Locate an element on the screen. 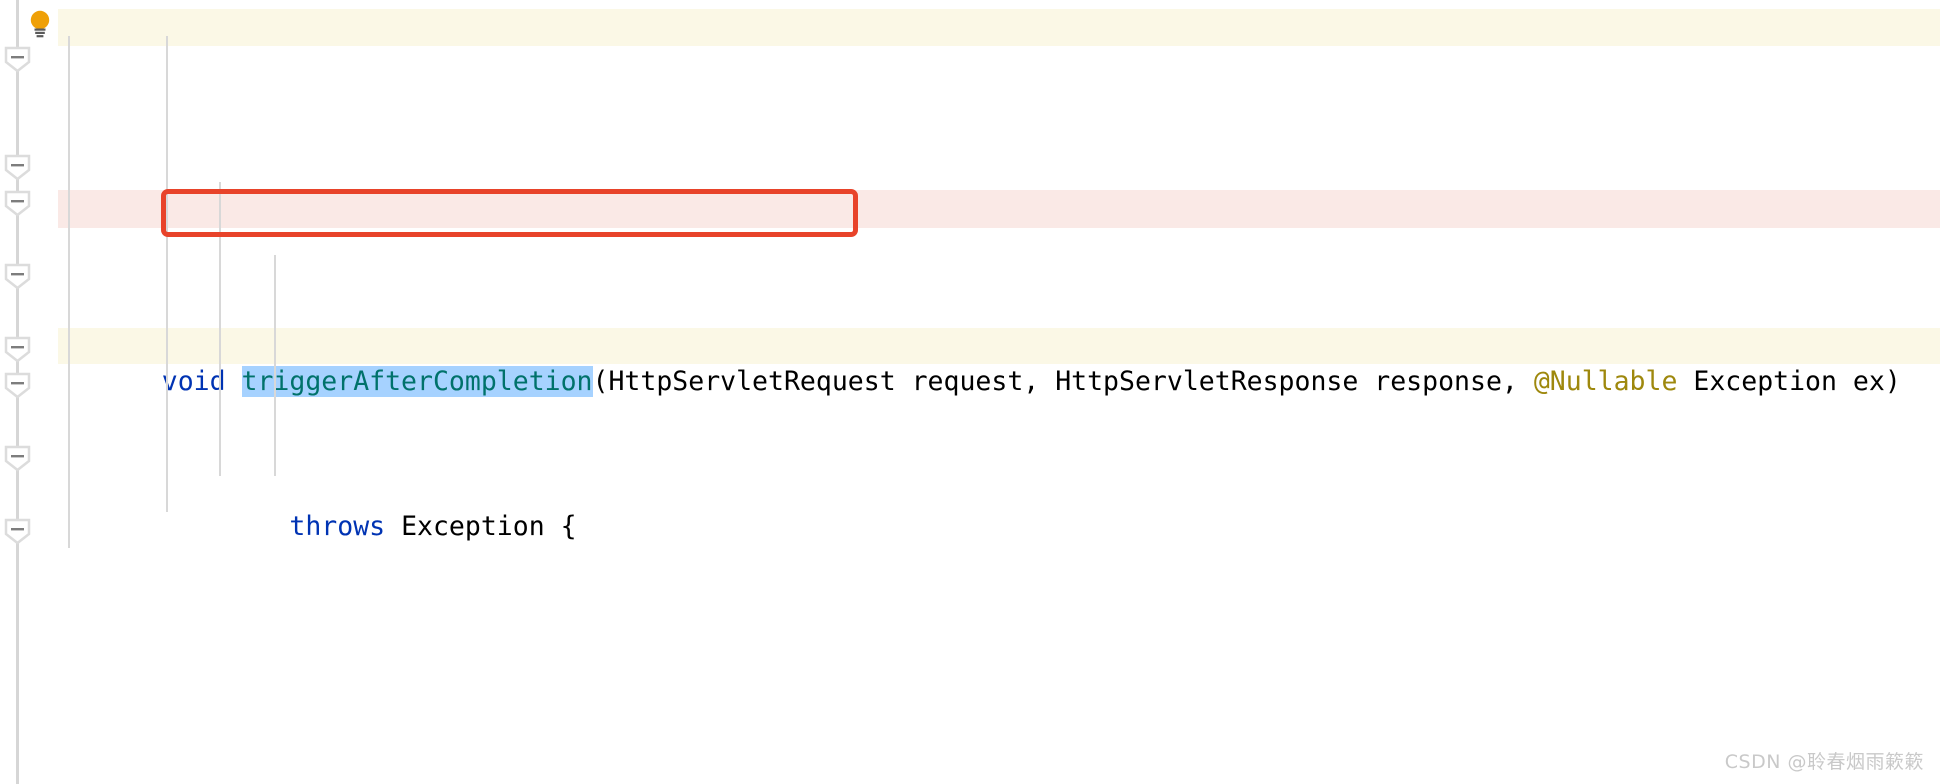 The width and height of the screenshot is (1940, 784). token-annotation: @Nullable is located at coordinates (1605, 382).